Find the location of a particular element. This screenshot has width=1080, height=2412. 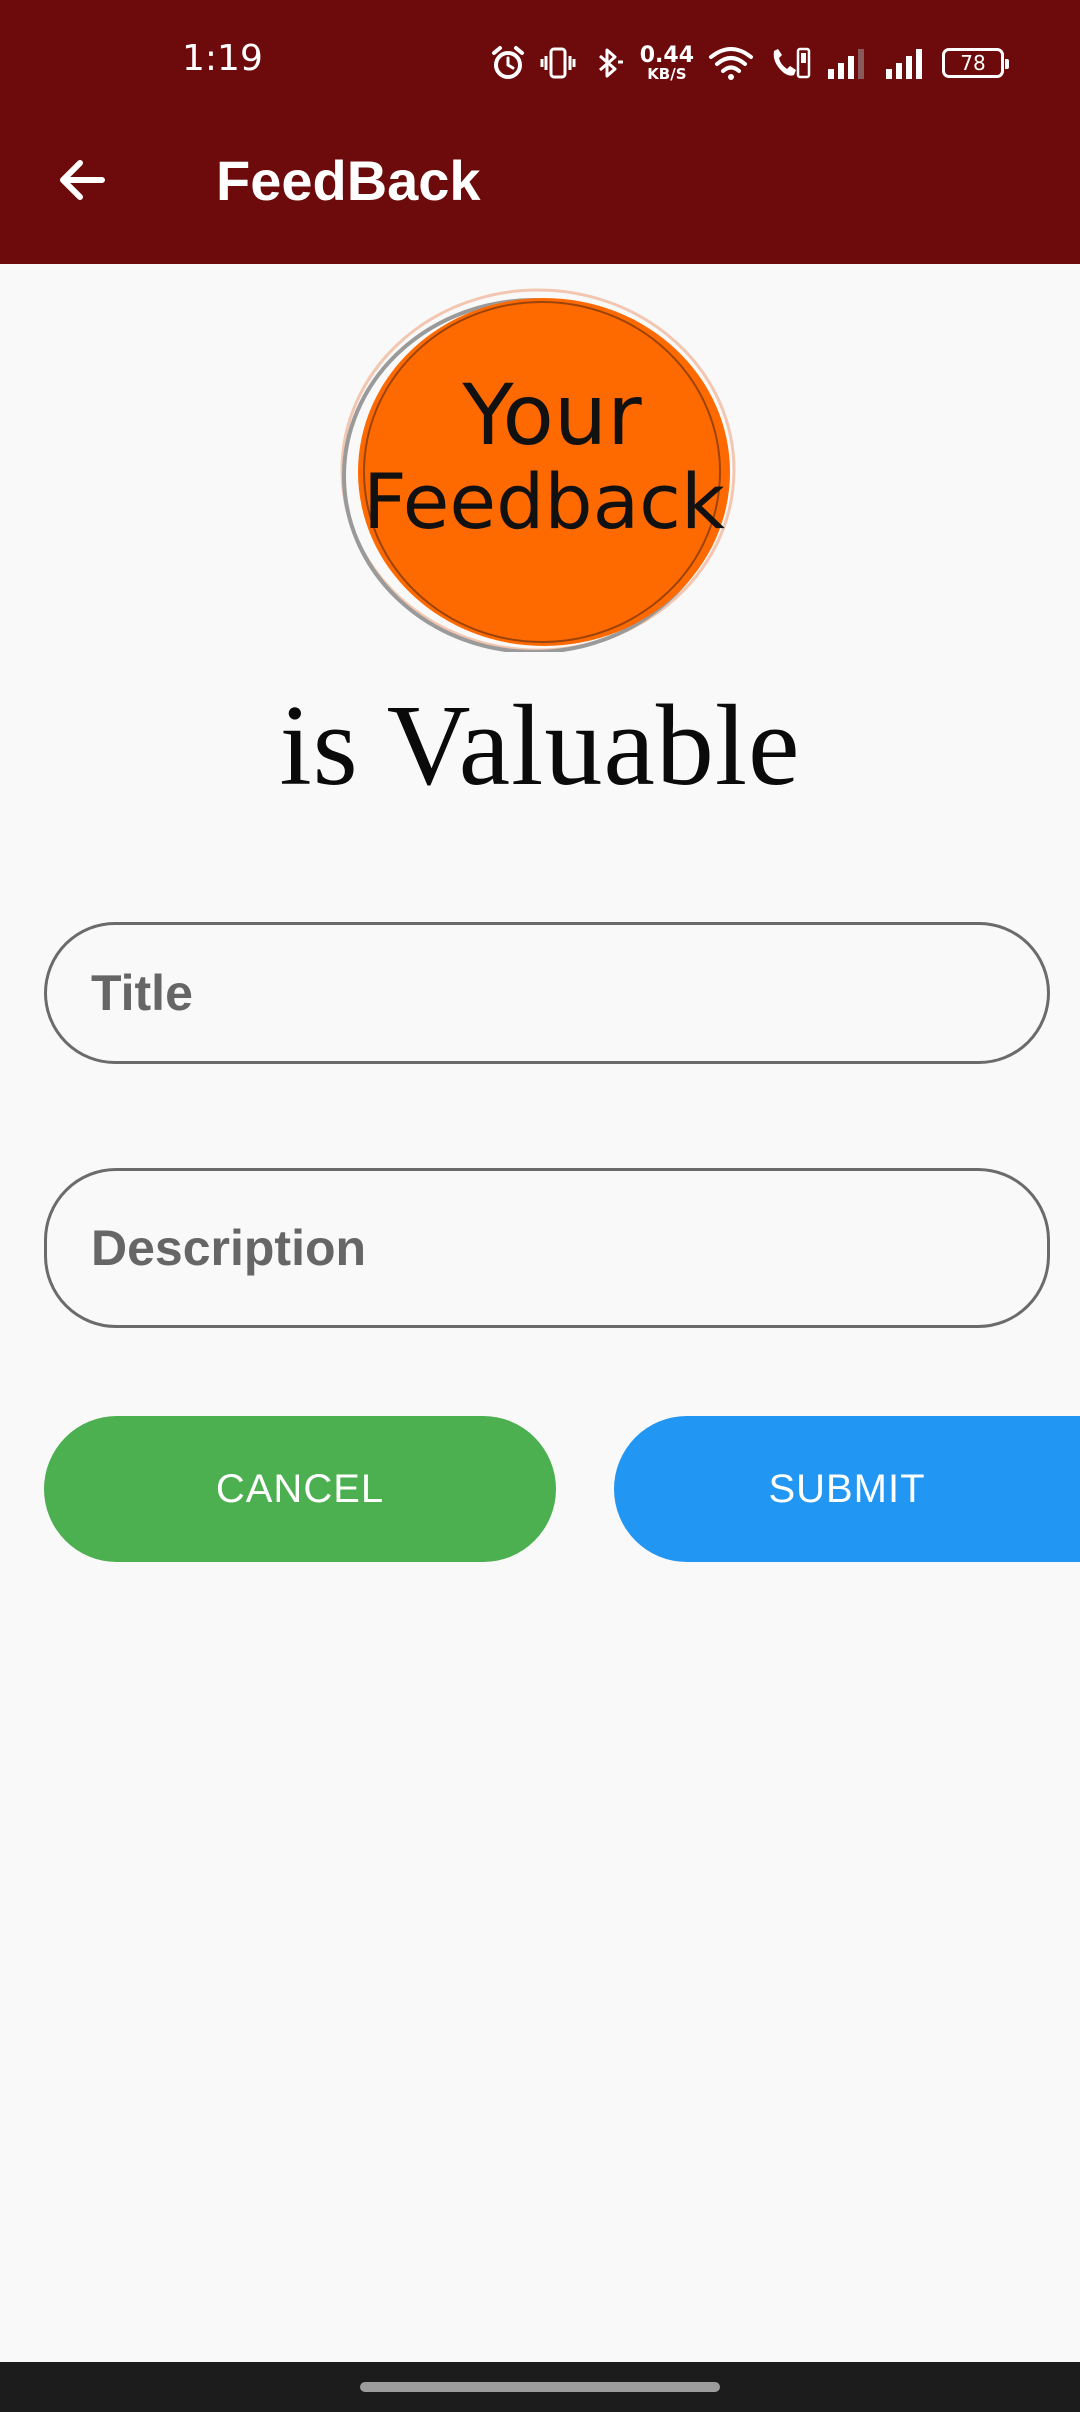

gesture-handle is located at coordinates (540, 2387).